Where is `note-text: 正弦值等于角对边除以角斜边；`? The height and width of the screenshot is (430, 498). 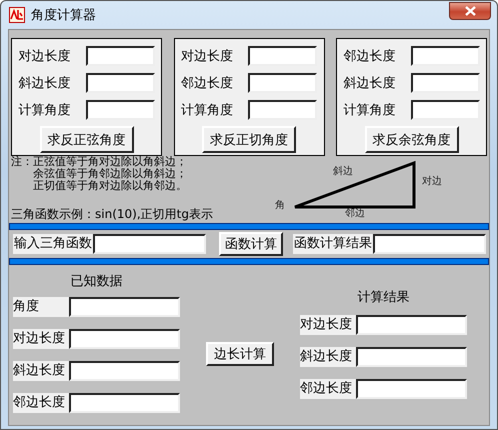 note-text: 正弦值等于角对边除以角斜边； is located at coordinates (110, 162).